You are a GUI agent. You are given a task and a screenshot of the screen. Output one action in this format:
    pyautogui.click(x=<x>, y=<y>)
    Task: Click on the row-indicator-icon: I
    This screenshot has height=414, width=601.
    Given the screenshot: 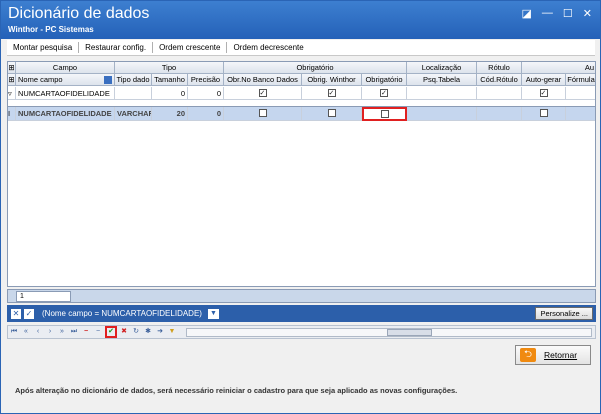 What is the action you would take?
    pyautogui.click(x=12, y=114)
    